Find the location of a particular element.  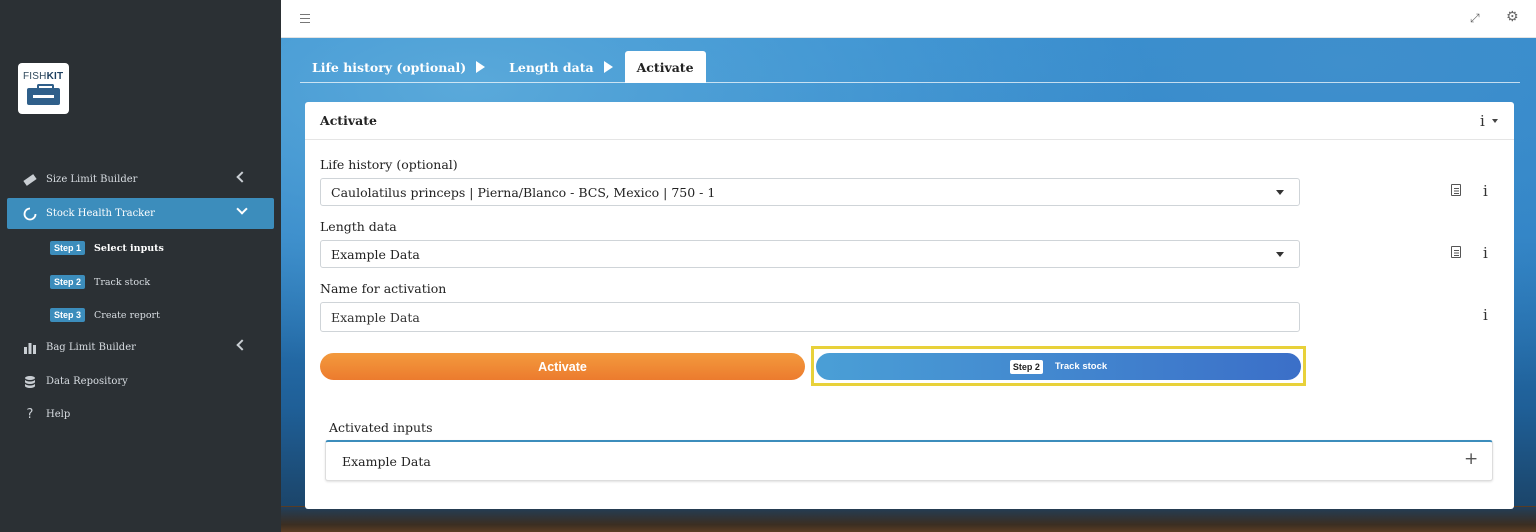

tab-label: Life history (optional) is located at coordinates (389, 67).